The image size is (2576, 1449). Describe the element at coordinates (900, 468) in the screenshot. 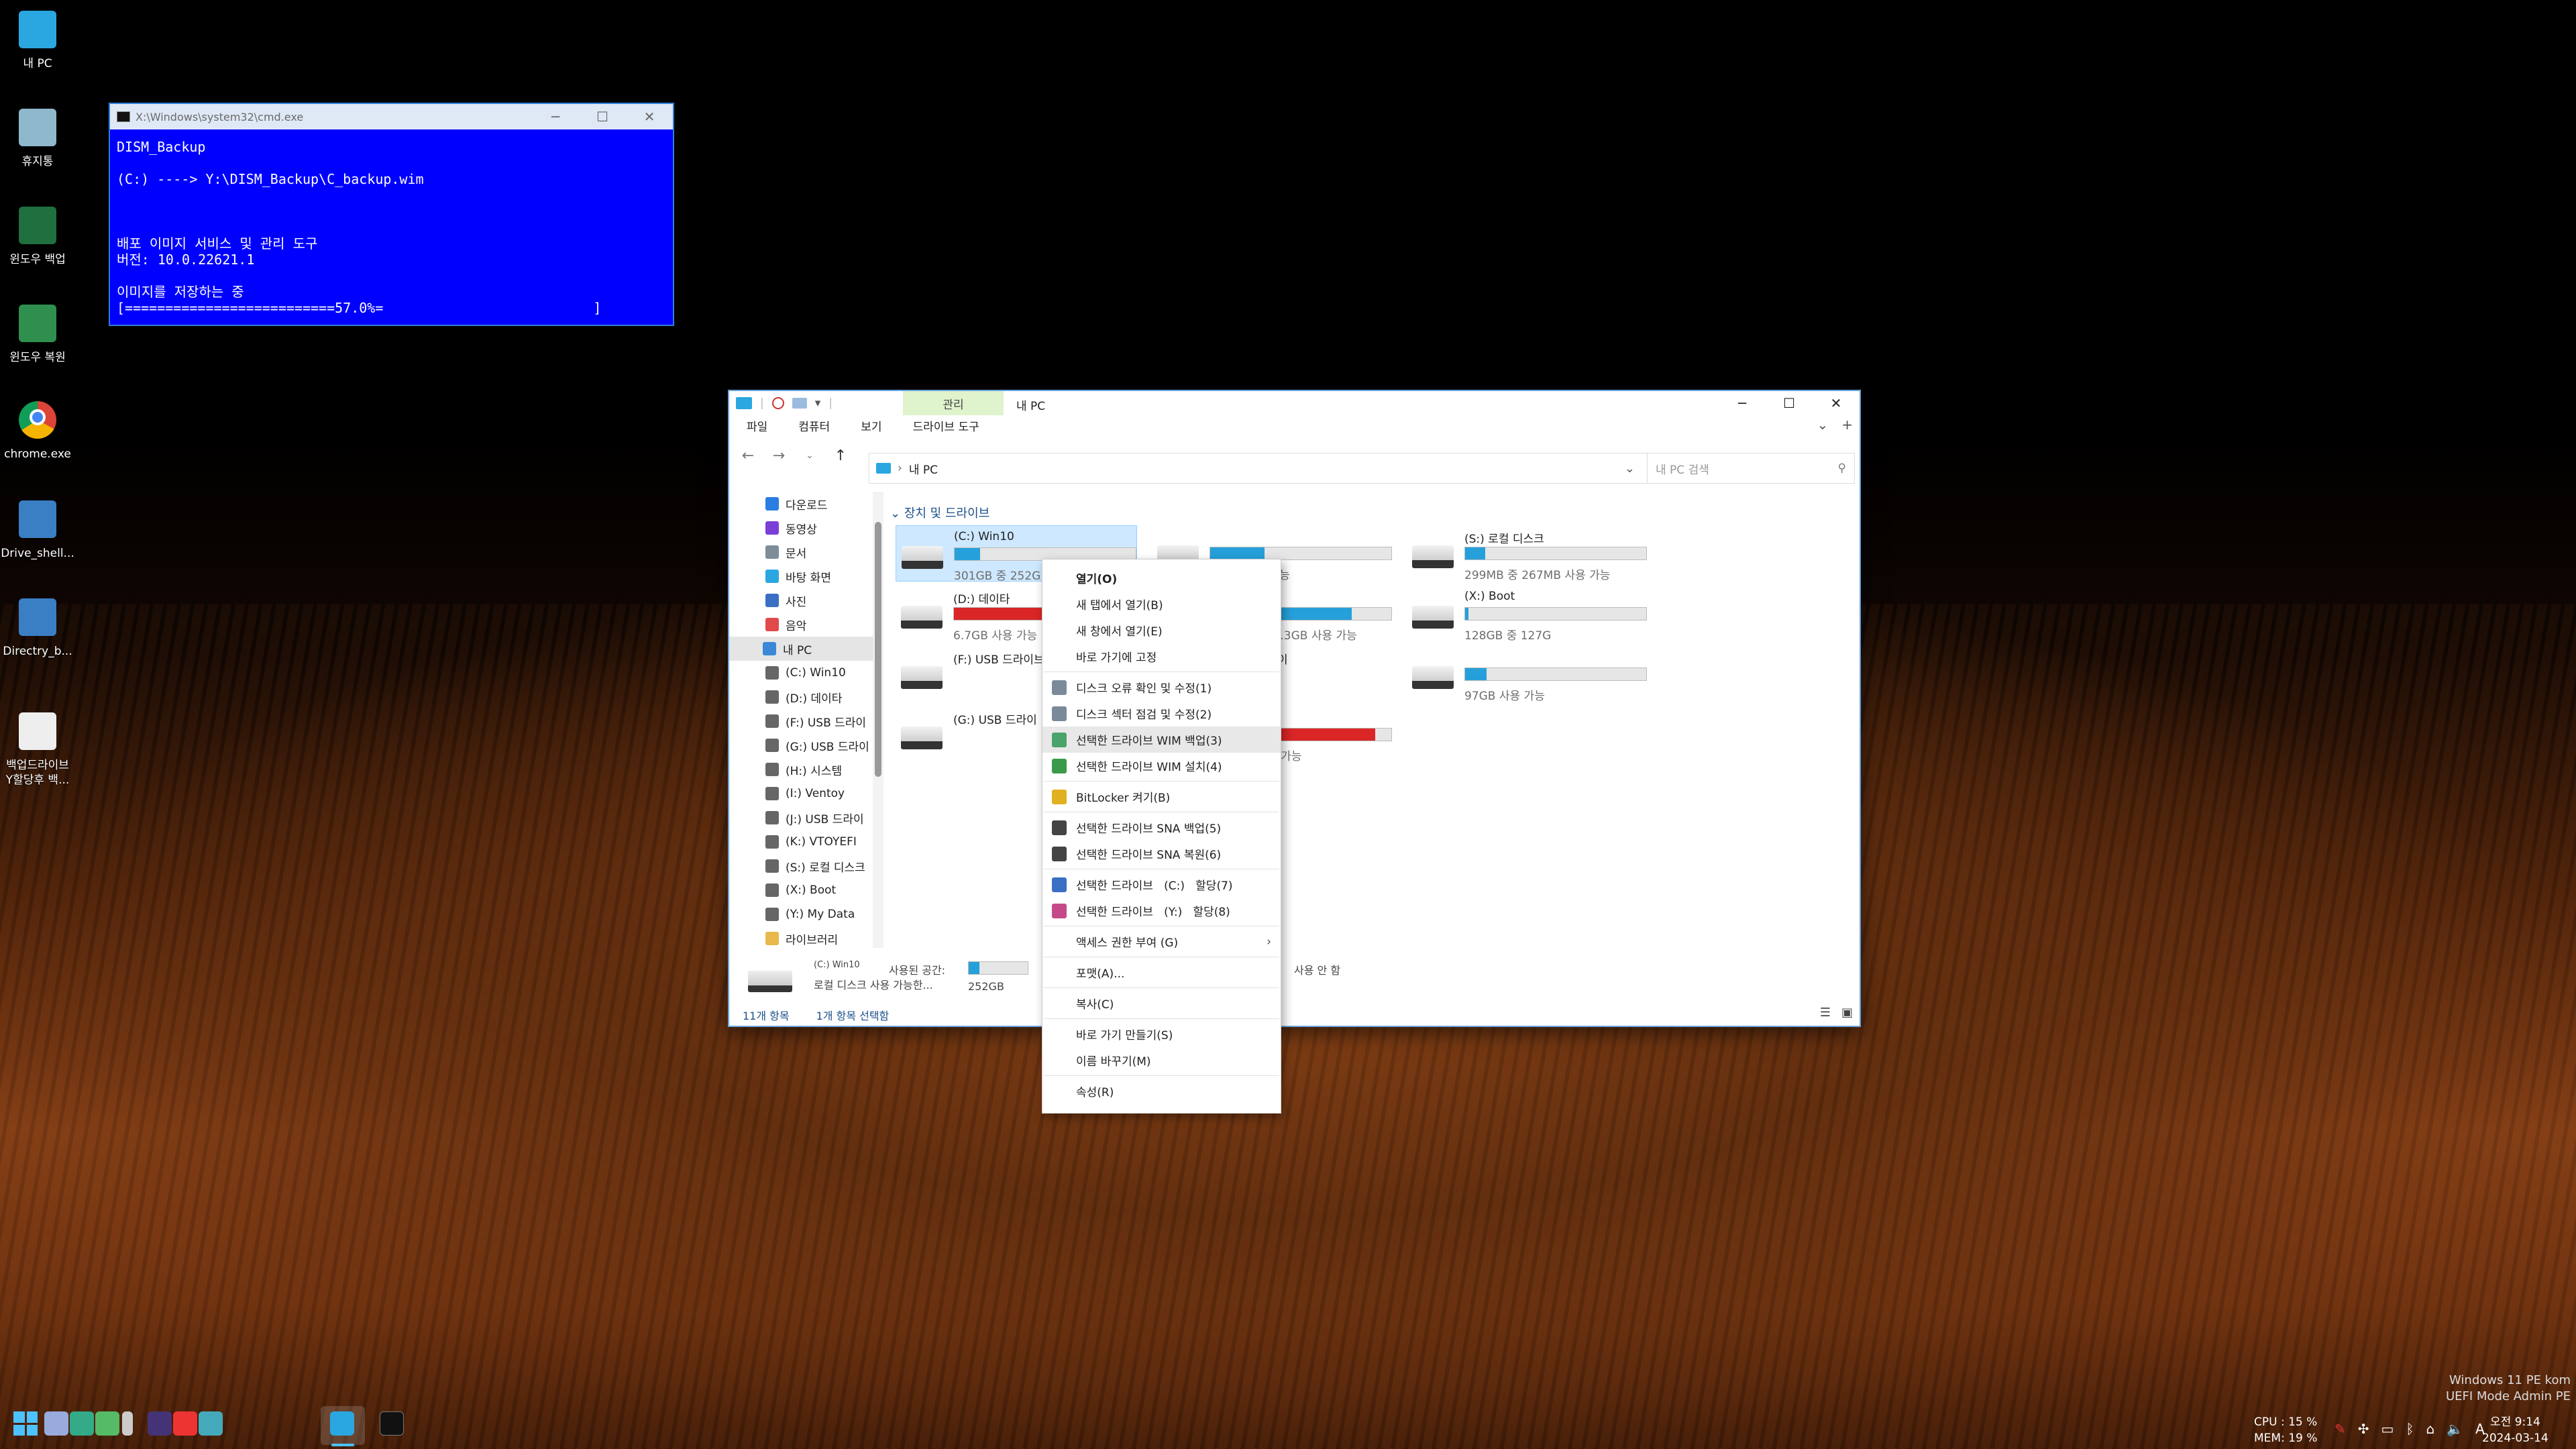

I see `chevron-right-icon: ›` at that location.